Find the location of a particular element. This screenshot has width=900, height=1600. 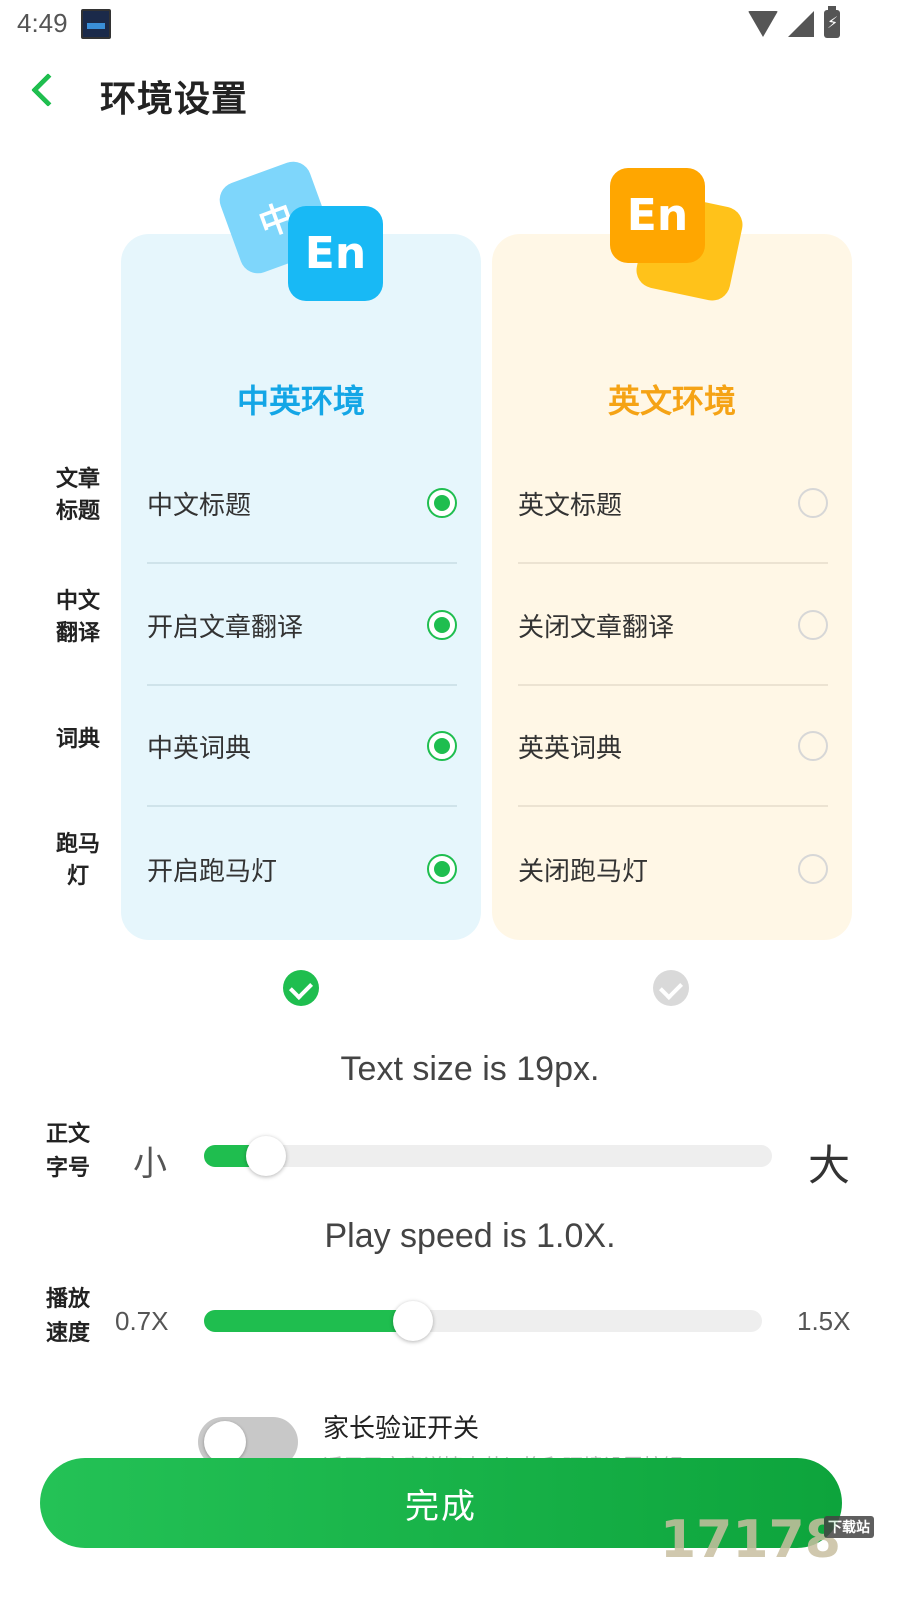

cn-option-marquee: 开启跑马灯 is located at coordinates (302, 869).